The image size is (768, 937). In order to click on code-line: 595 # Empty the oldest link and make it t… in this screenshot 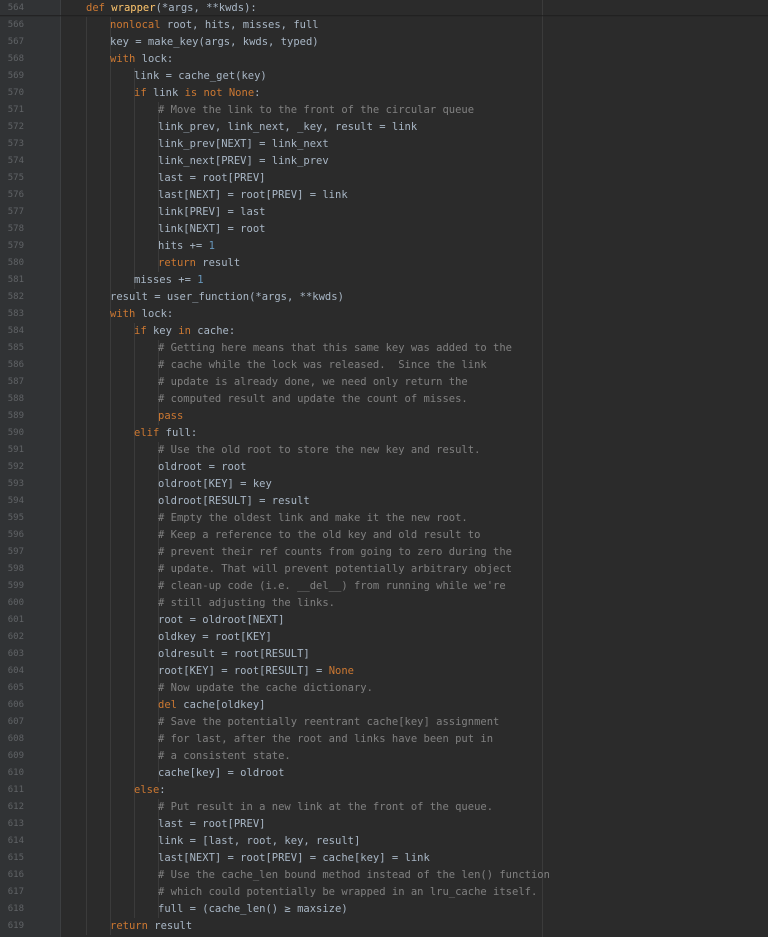, I will do `click(384, 518)`.